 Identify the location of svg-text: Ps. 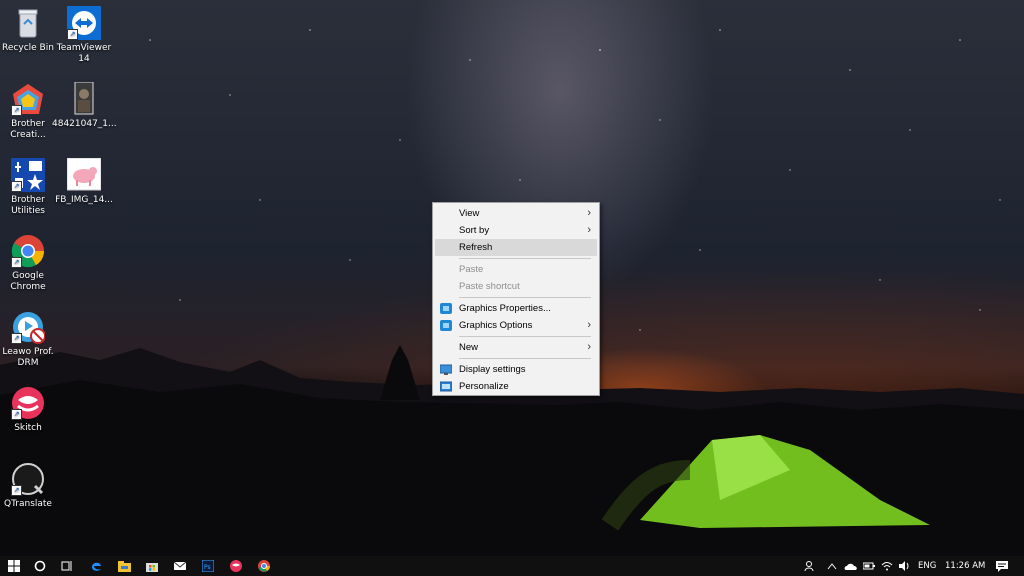
(207, 567).